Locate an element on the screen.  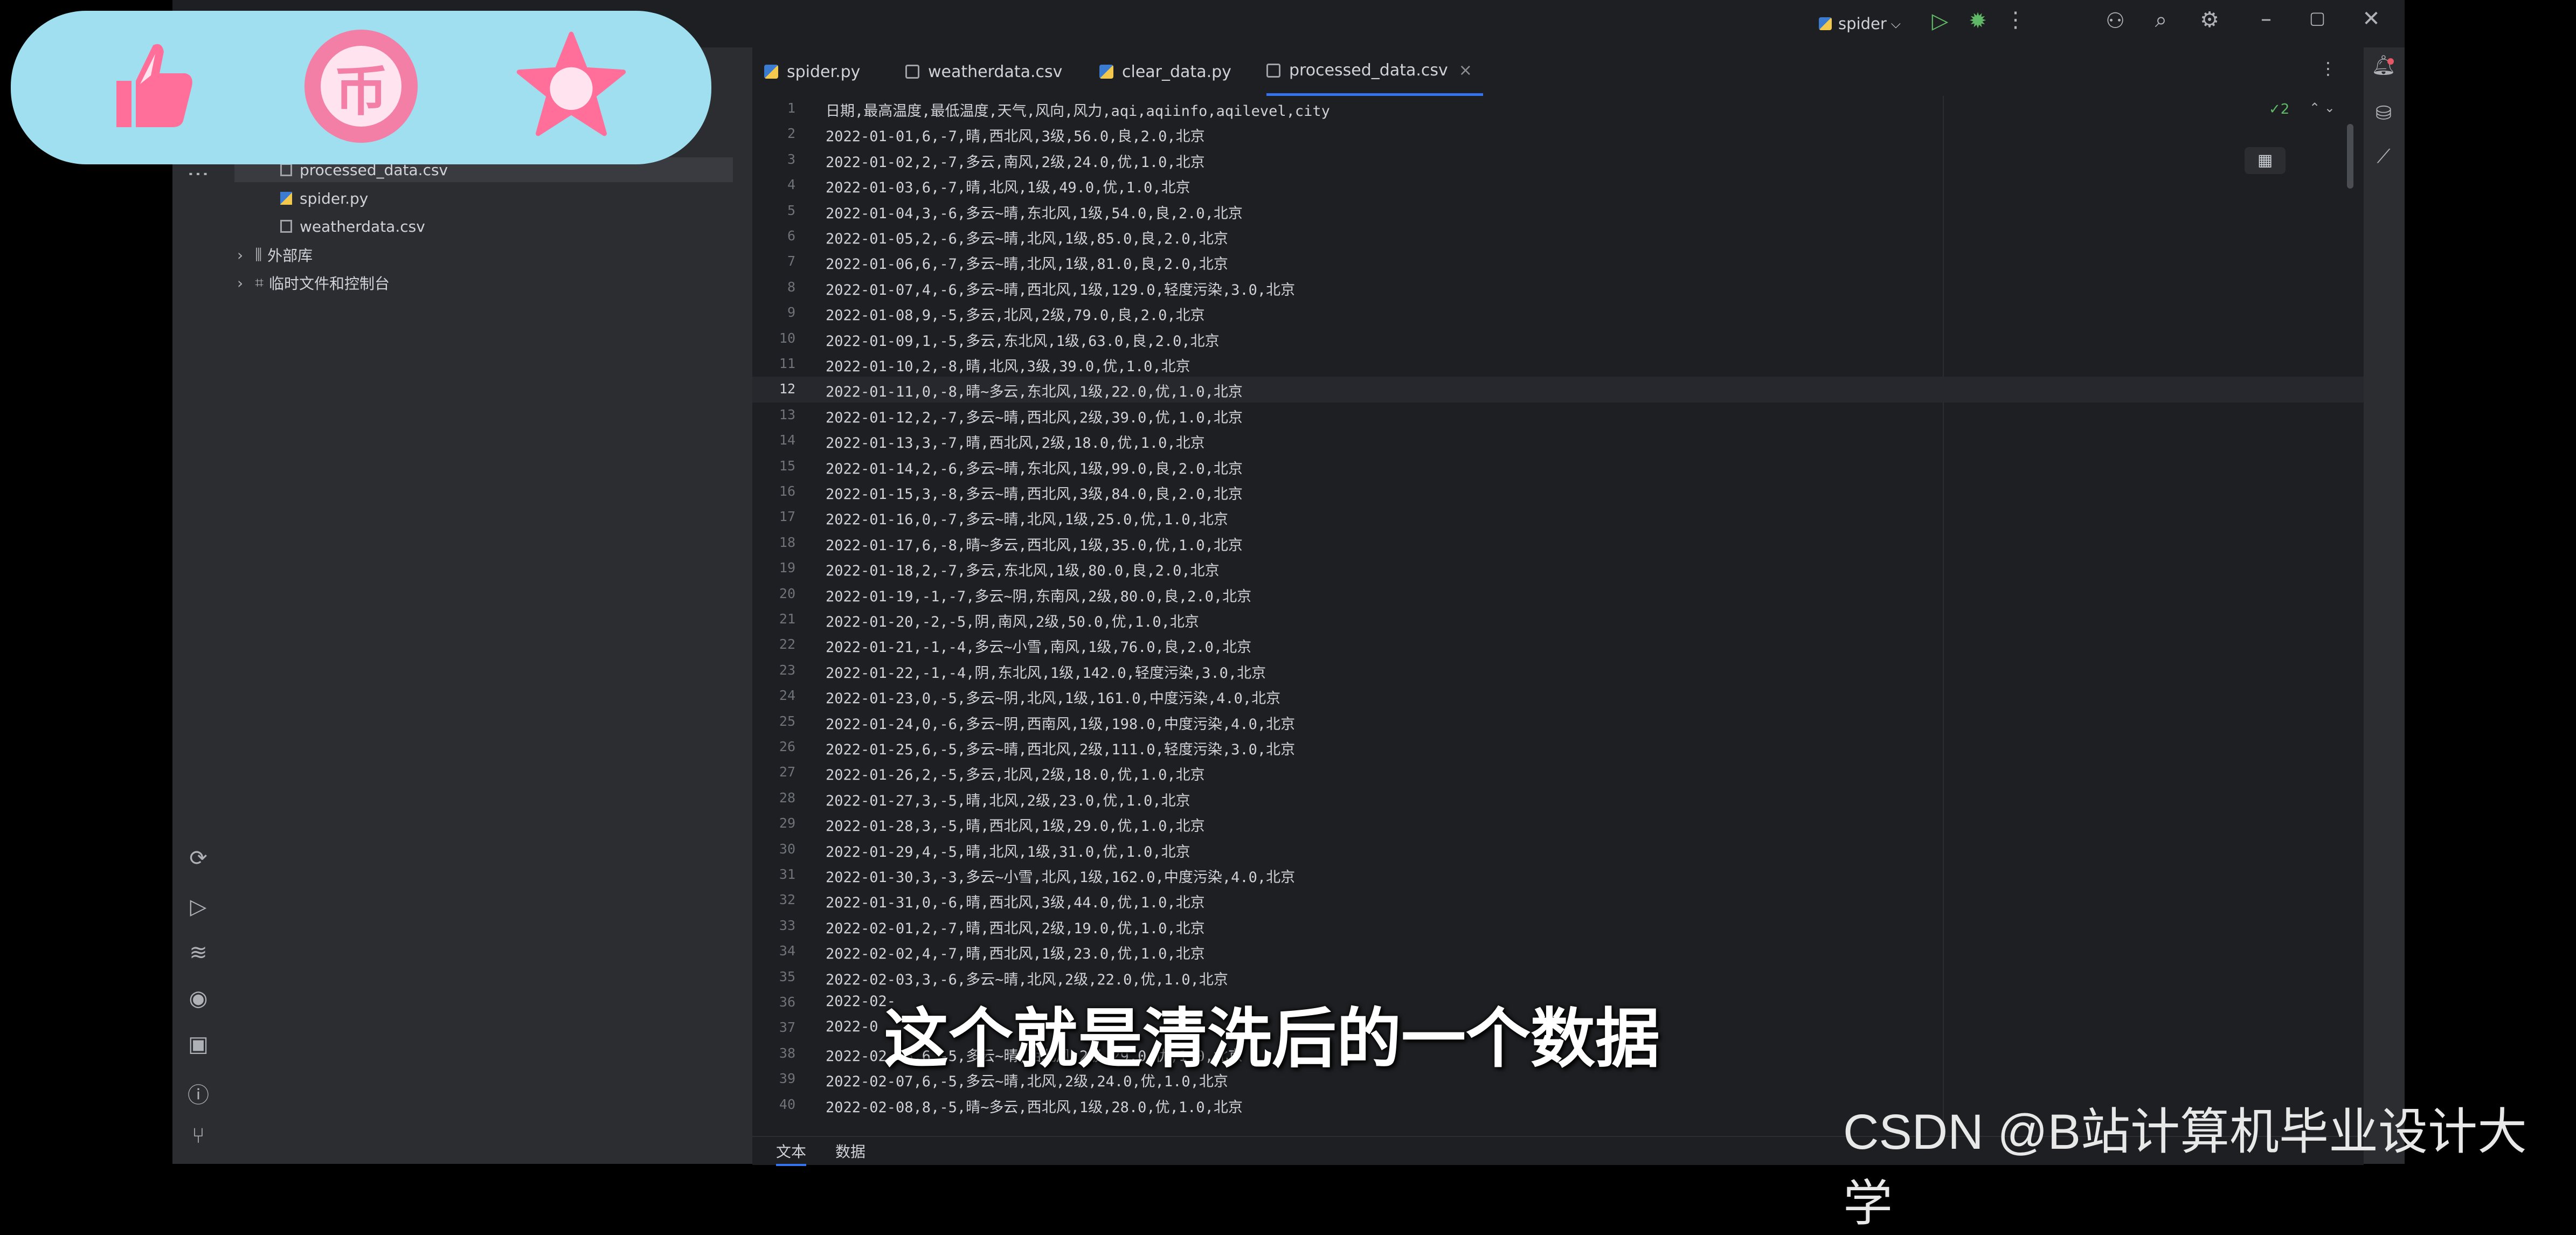
line-number: 14 is located at coordinates (787, 440).